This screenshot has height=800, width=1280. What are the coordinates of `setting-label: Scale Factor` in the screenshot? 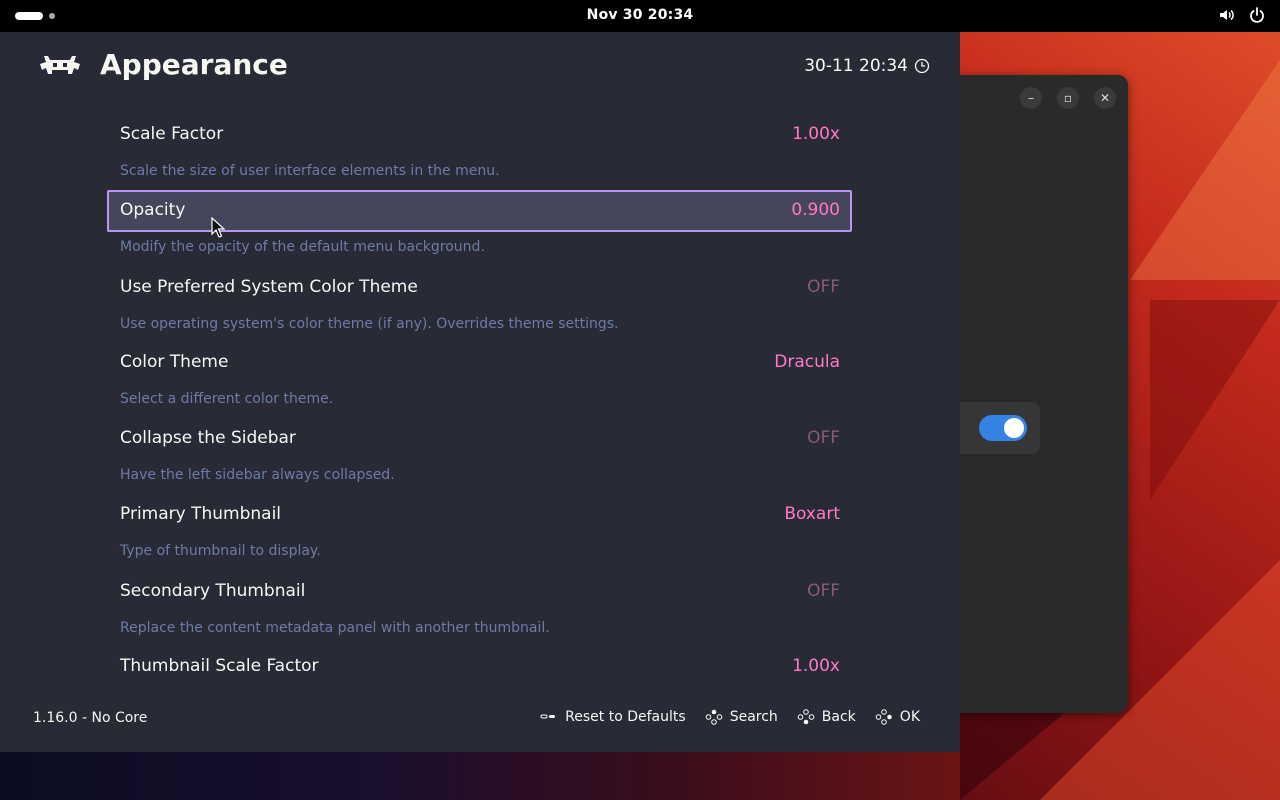 It's located at (172, 134).